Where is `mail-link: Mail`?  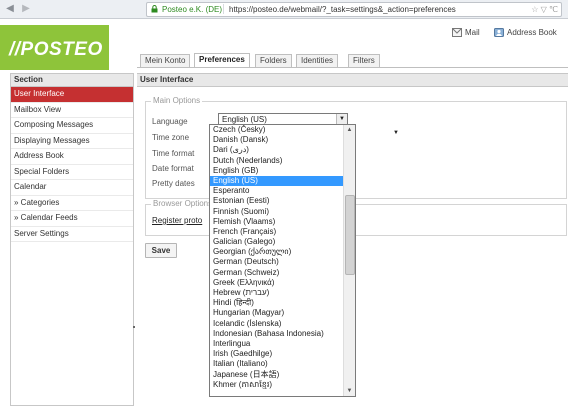
mail-link: Mail is located at coordinates (466, 33).